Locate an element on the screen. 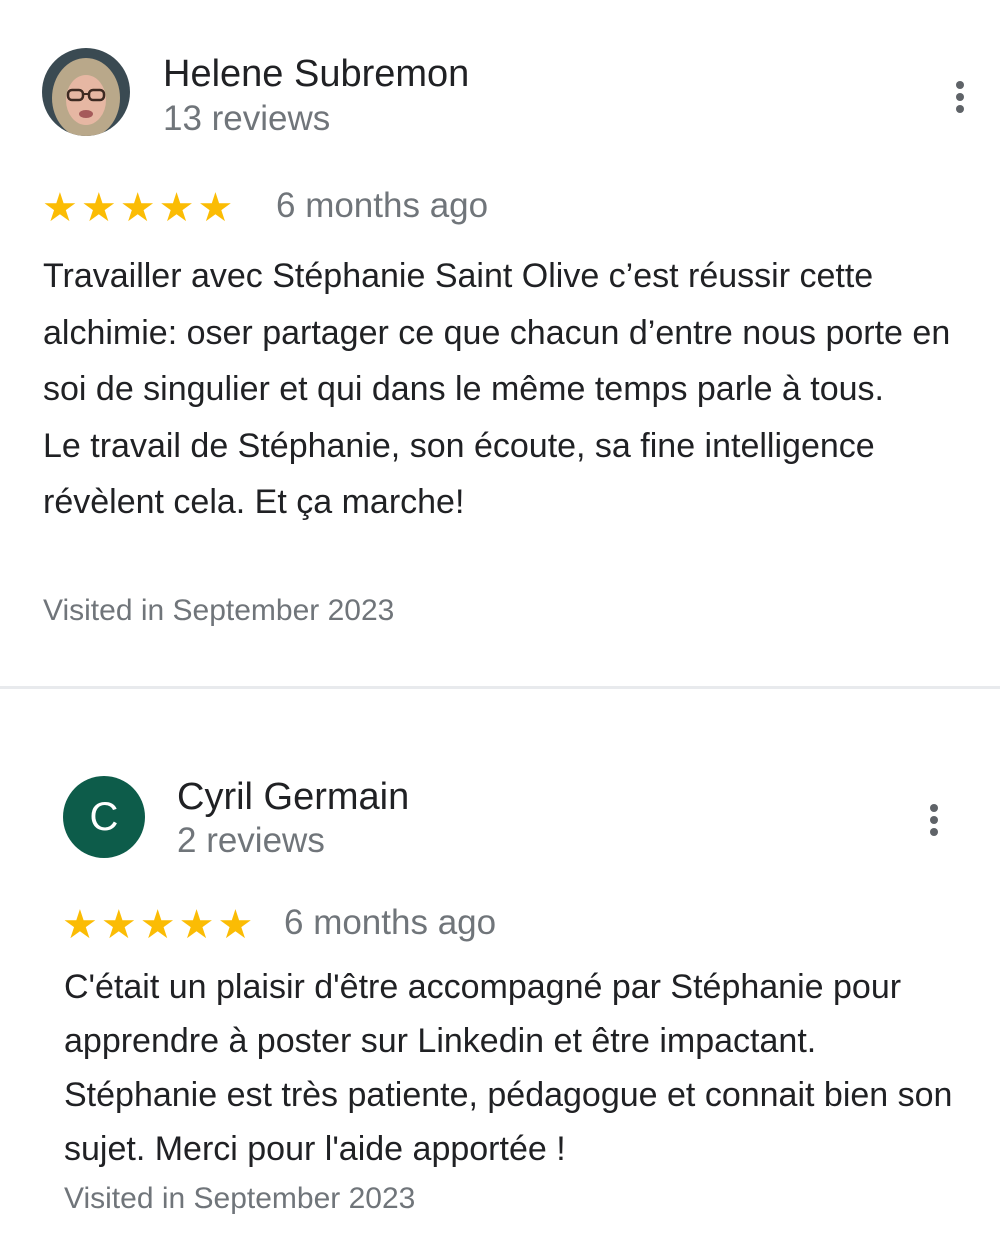 The image size is (1000, 1250). profile-photo-icon is located at coordinates (86, 92).